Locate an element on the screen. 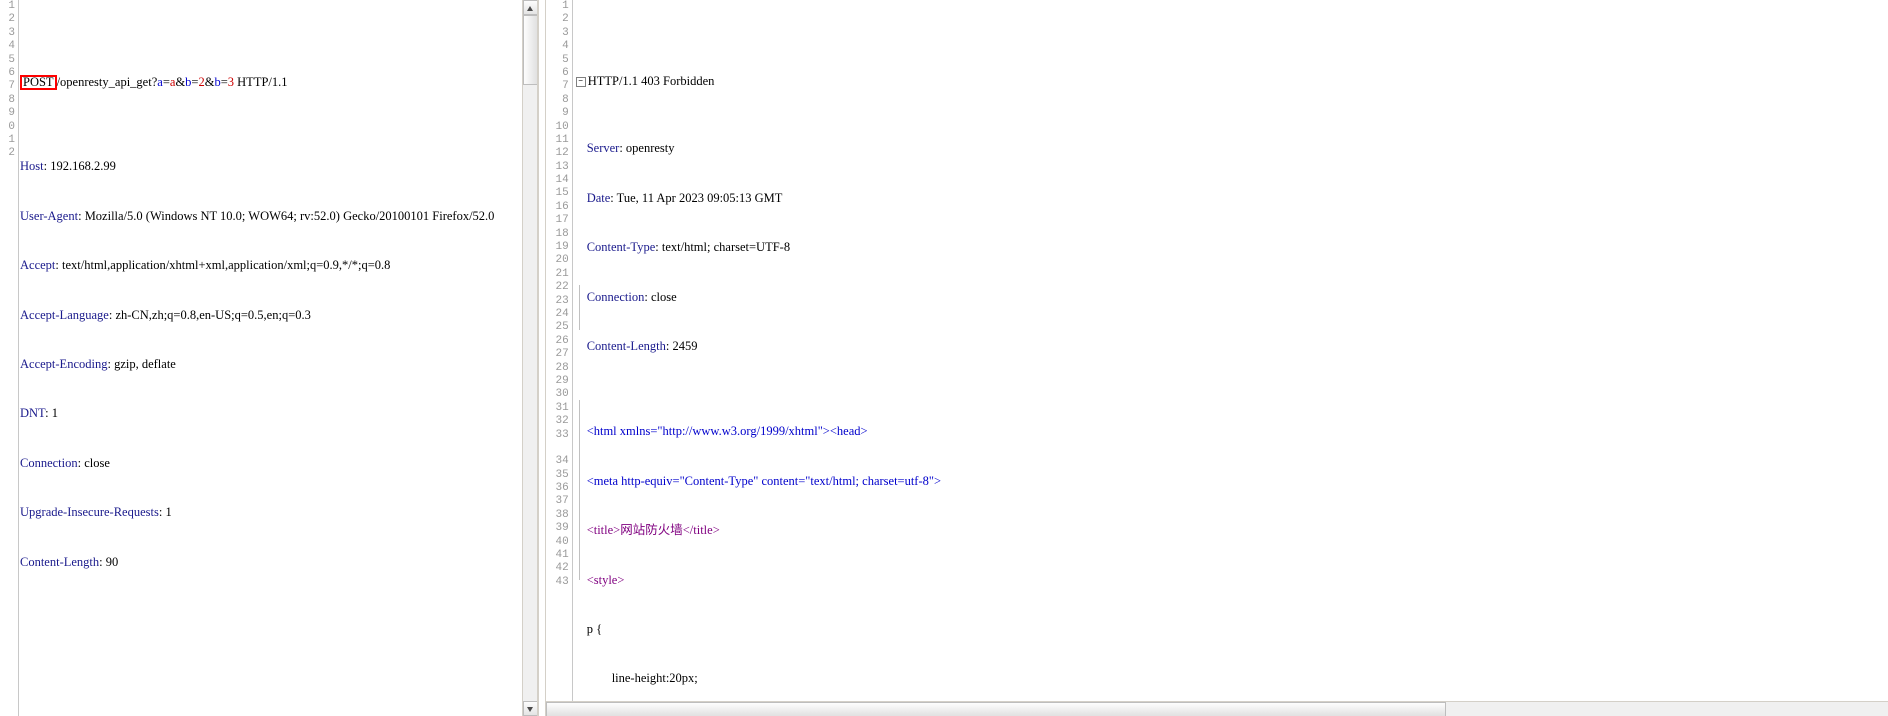 The image size is (1888, 716). header-value: Tue, 11 Apr 2023 09:05:13 GMT is located at coordinates (699, 197).